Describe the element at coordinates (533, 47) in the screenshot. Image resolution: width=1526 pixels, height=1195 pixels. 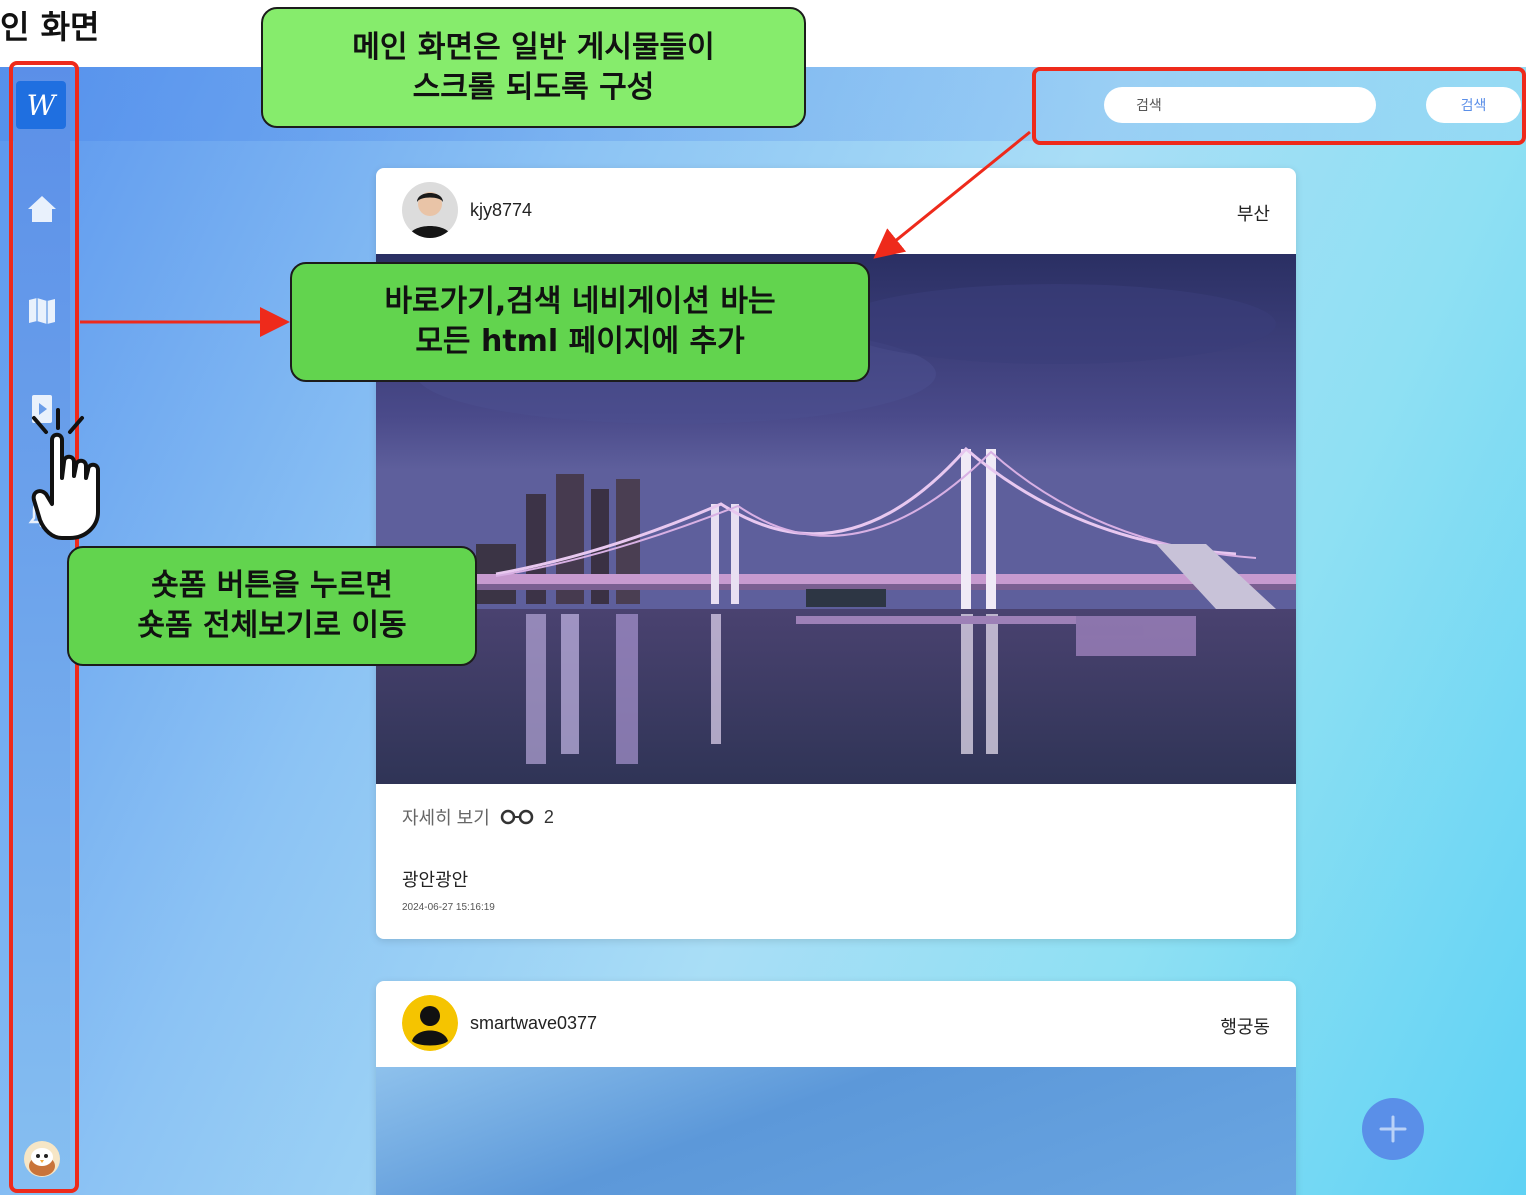
I see `annotation-line: 메인 화면은 일반 게시물들이` at that location.